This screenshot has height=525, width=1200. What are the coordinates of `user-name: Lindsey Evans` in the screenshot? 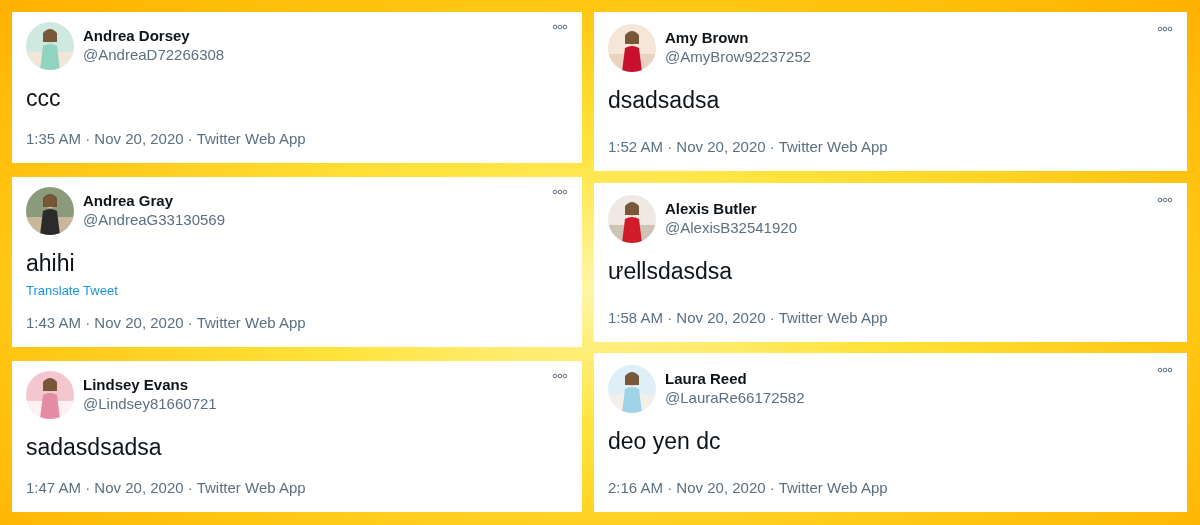 It's located at (136, 384).